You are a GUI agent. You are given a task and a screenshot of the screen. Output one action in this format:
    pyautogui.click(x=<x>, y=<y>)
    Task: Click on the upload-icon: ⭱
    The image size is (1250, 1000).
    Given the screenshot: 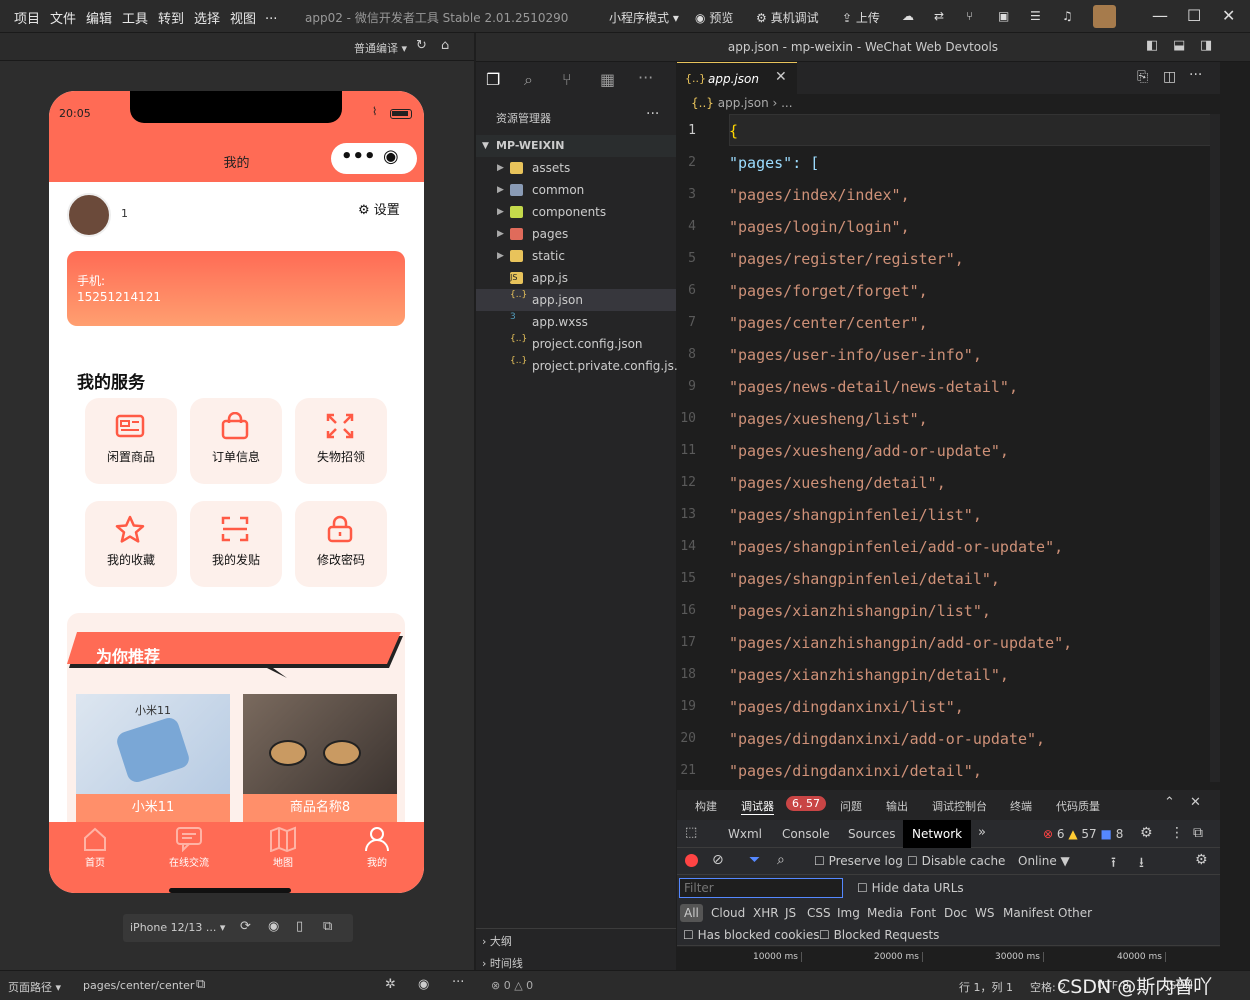 What is the action you would take?
    pyautogui.click(x=1113, y=864)
    